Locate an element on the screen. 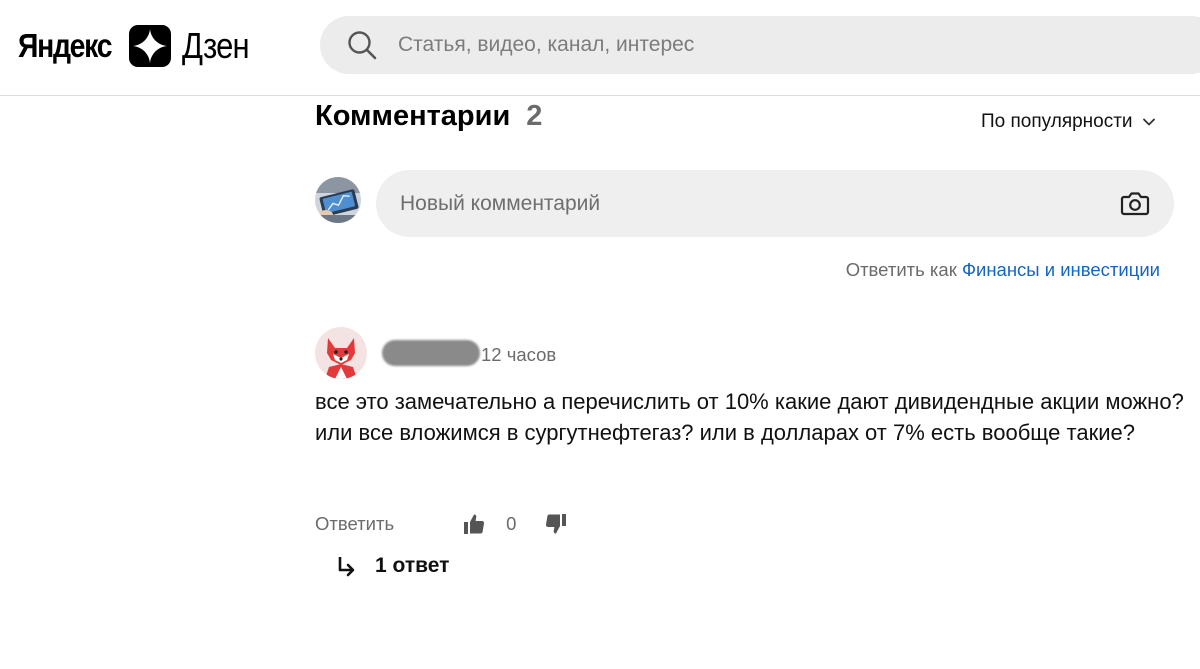 This screenshot has height=669, width=1200. camera-icon is located at coordinates (1135, 203).